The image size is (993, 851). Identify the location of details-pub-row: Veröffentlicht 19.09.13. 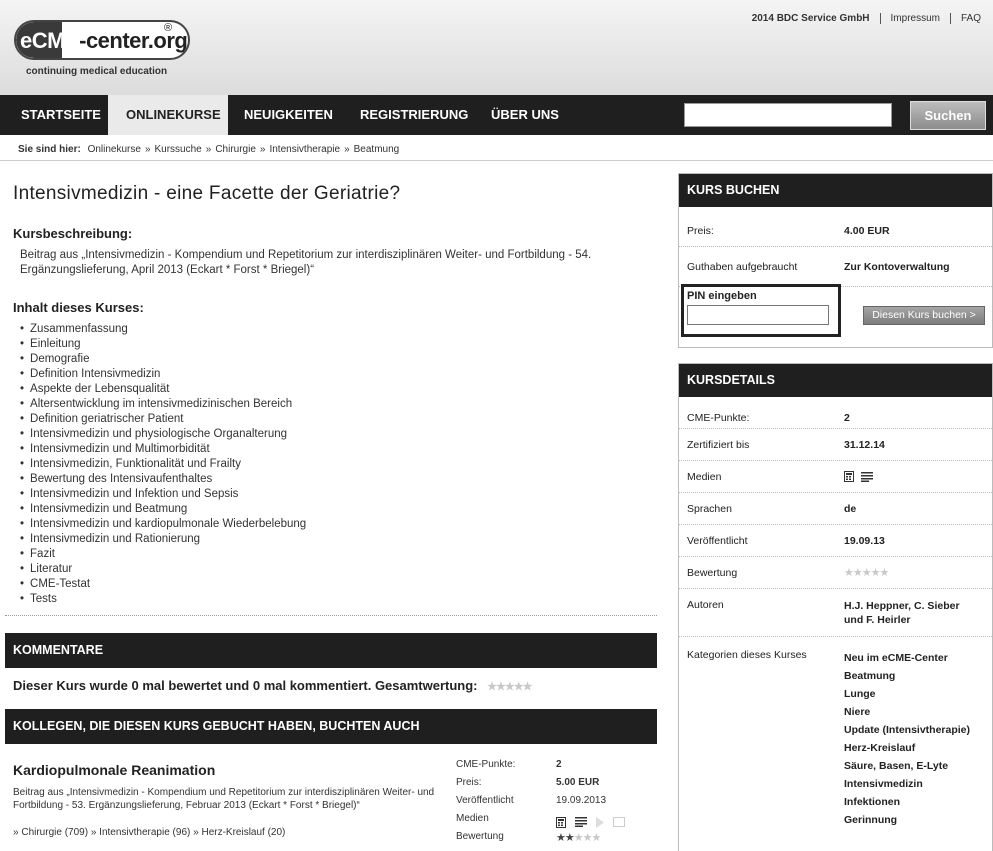
(835, 541).